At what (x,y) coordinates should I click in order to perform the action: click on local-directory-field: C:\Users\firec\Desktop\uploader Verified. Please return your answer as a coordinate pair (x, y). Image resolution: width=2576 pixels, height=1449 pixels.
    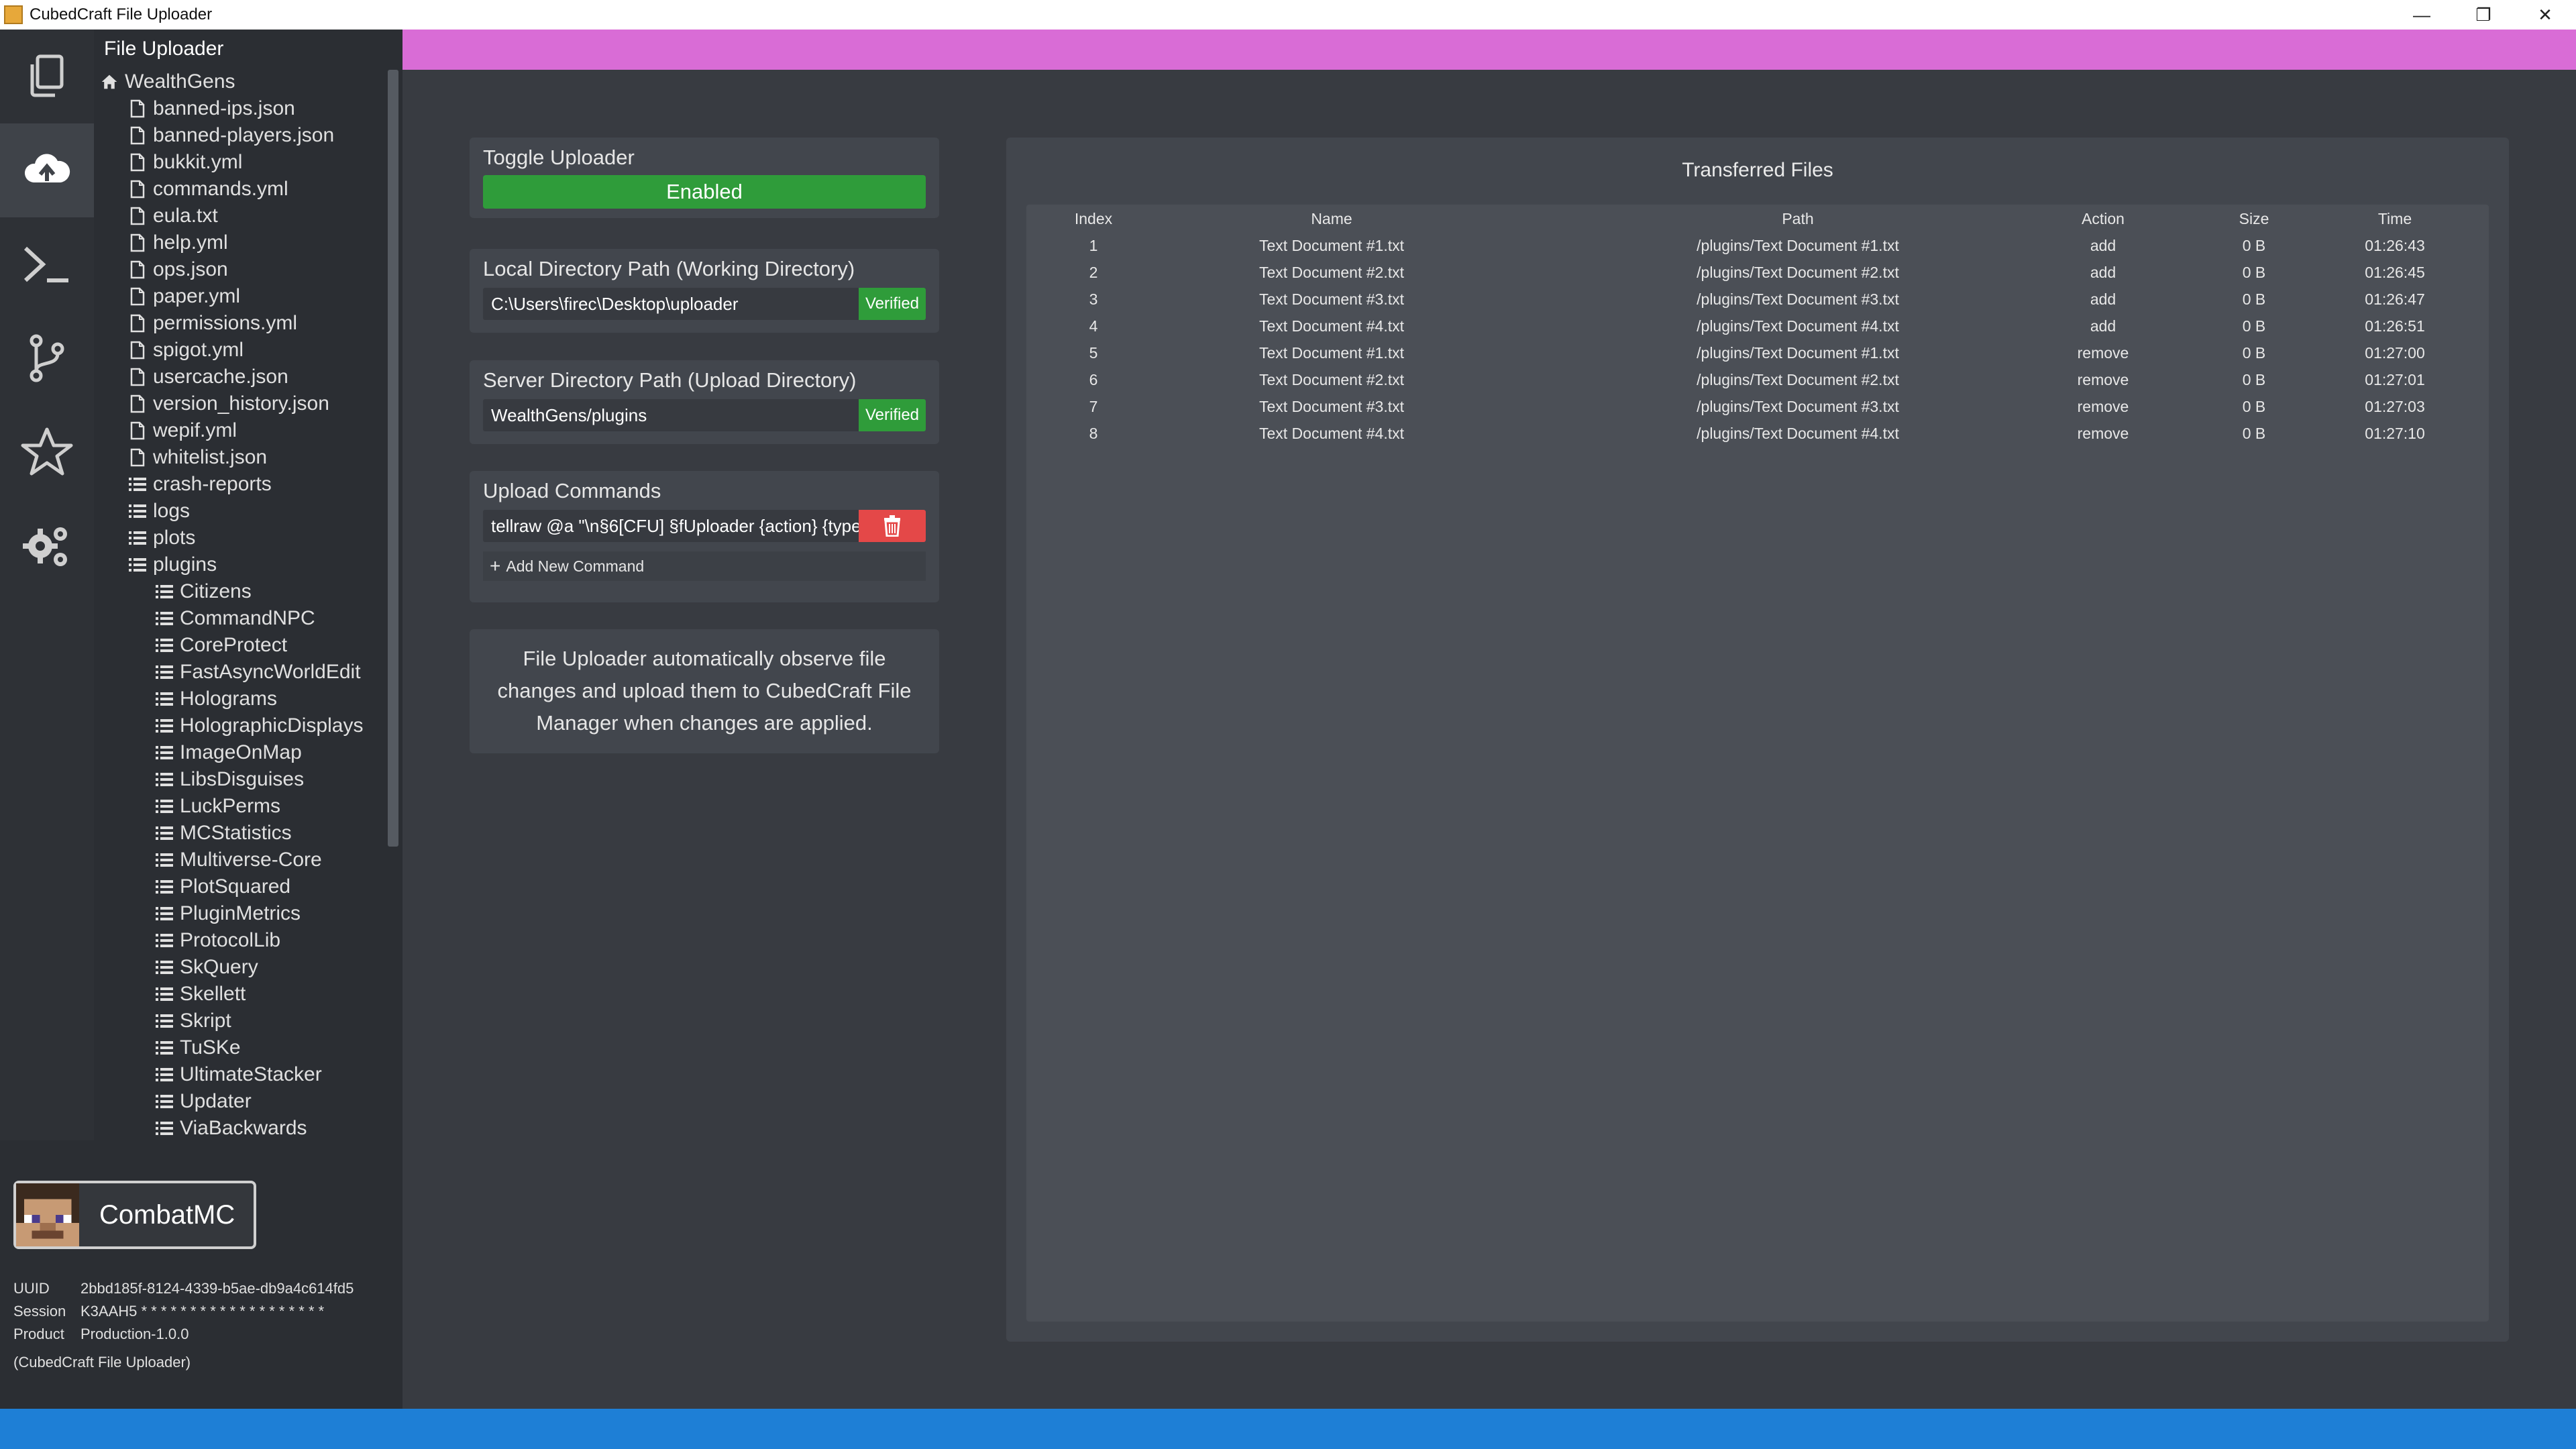
    Looking at the image, I should click on (704, 304).